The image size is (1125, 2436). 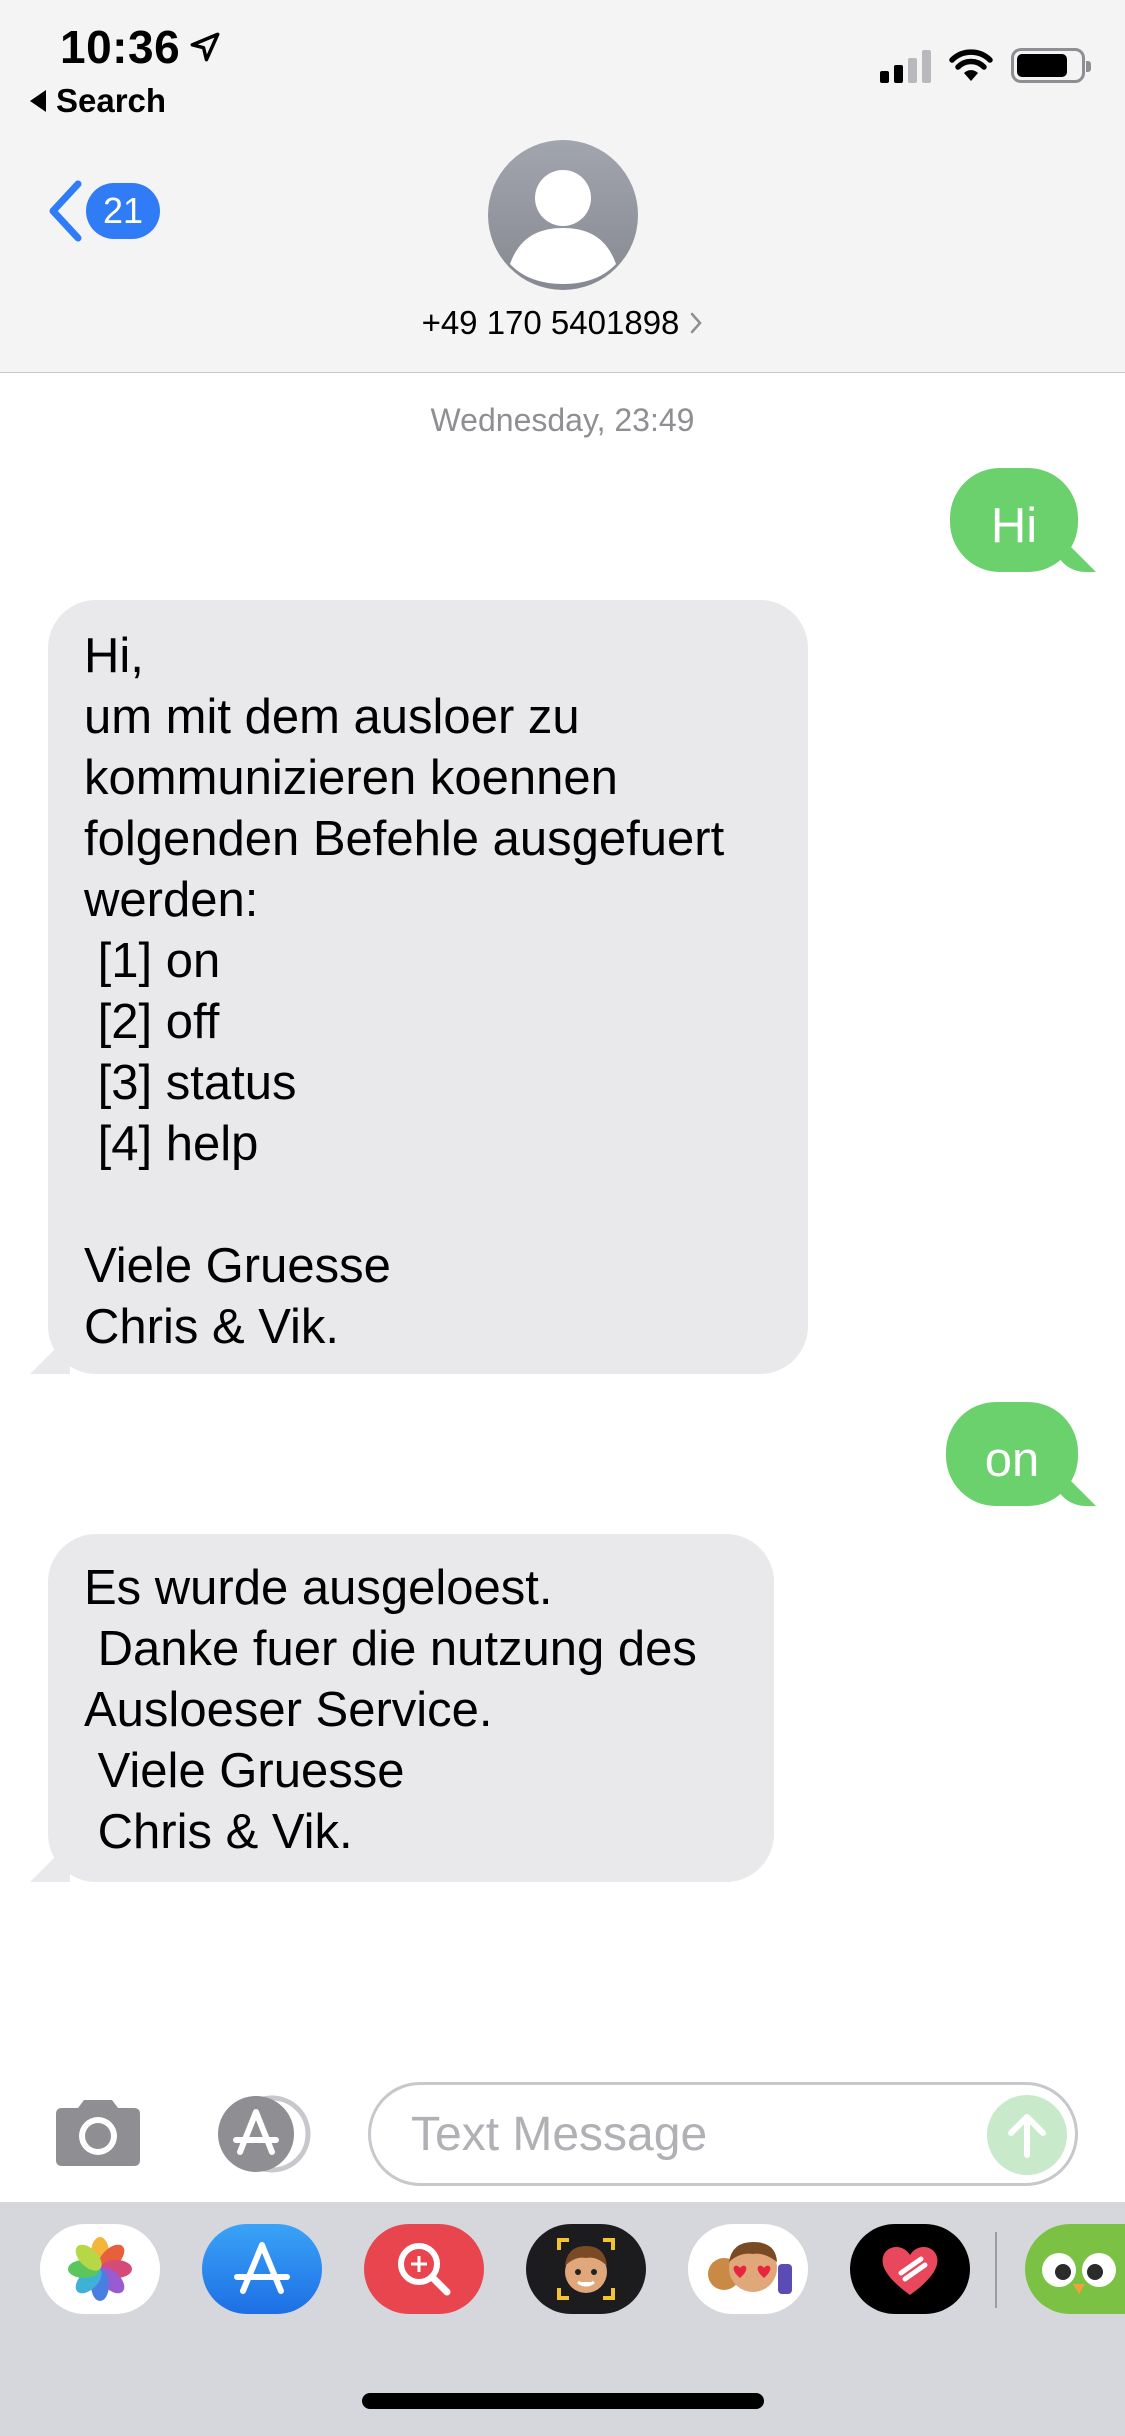 I want to click on status-indicators, so click(x=985, y=65).